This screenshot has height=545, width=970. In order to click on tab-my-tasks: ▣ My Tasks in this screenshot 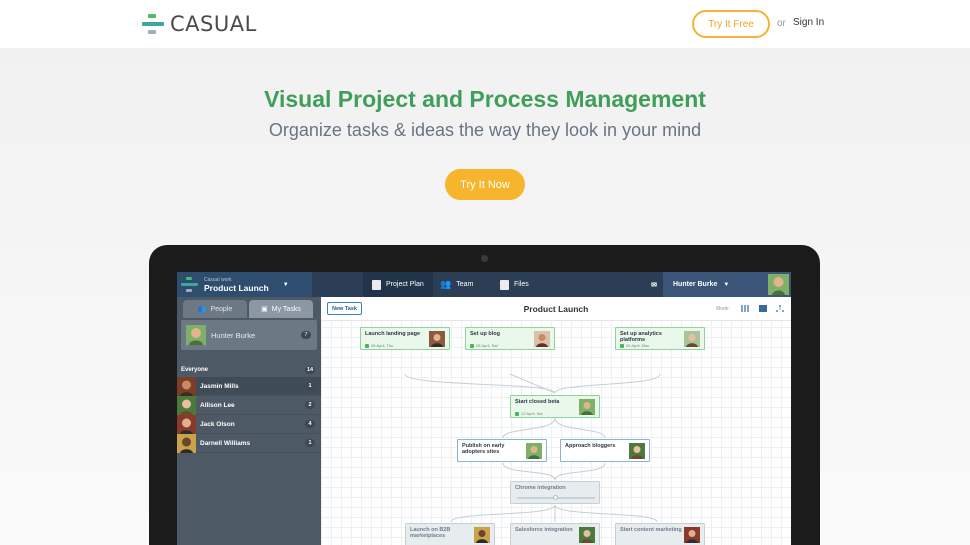, I will do `click(281, 309)`.